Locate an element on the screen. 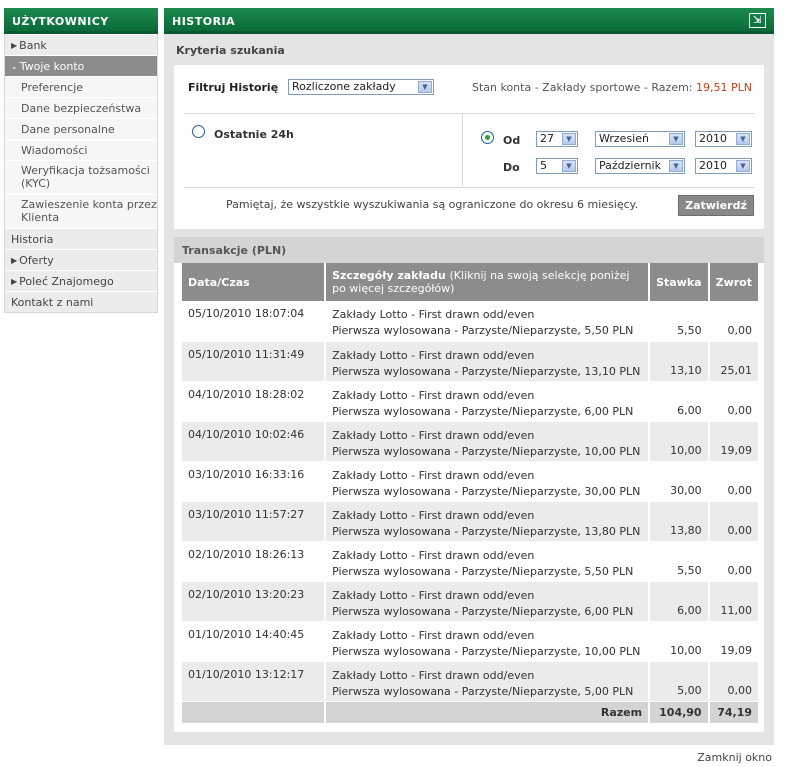 Image resolution: width=790 pixels, height=767 pixels. sidebar-title: UŻYTKOWNICY is located at coordinates (81, 21).